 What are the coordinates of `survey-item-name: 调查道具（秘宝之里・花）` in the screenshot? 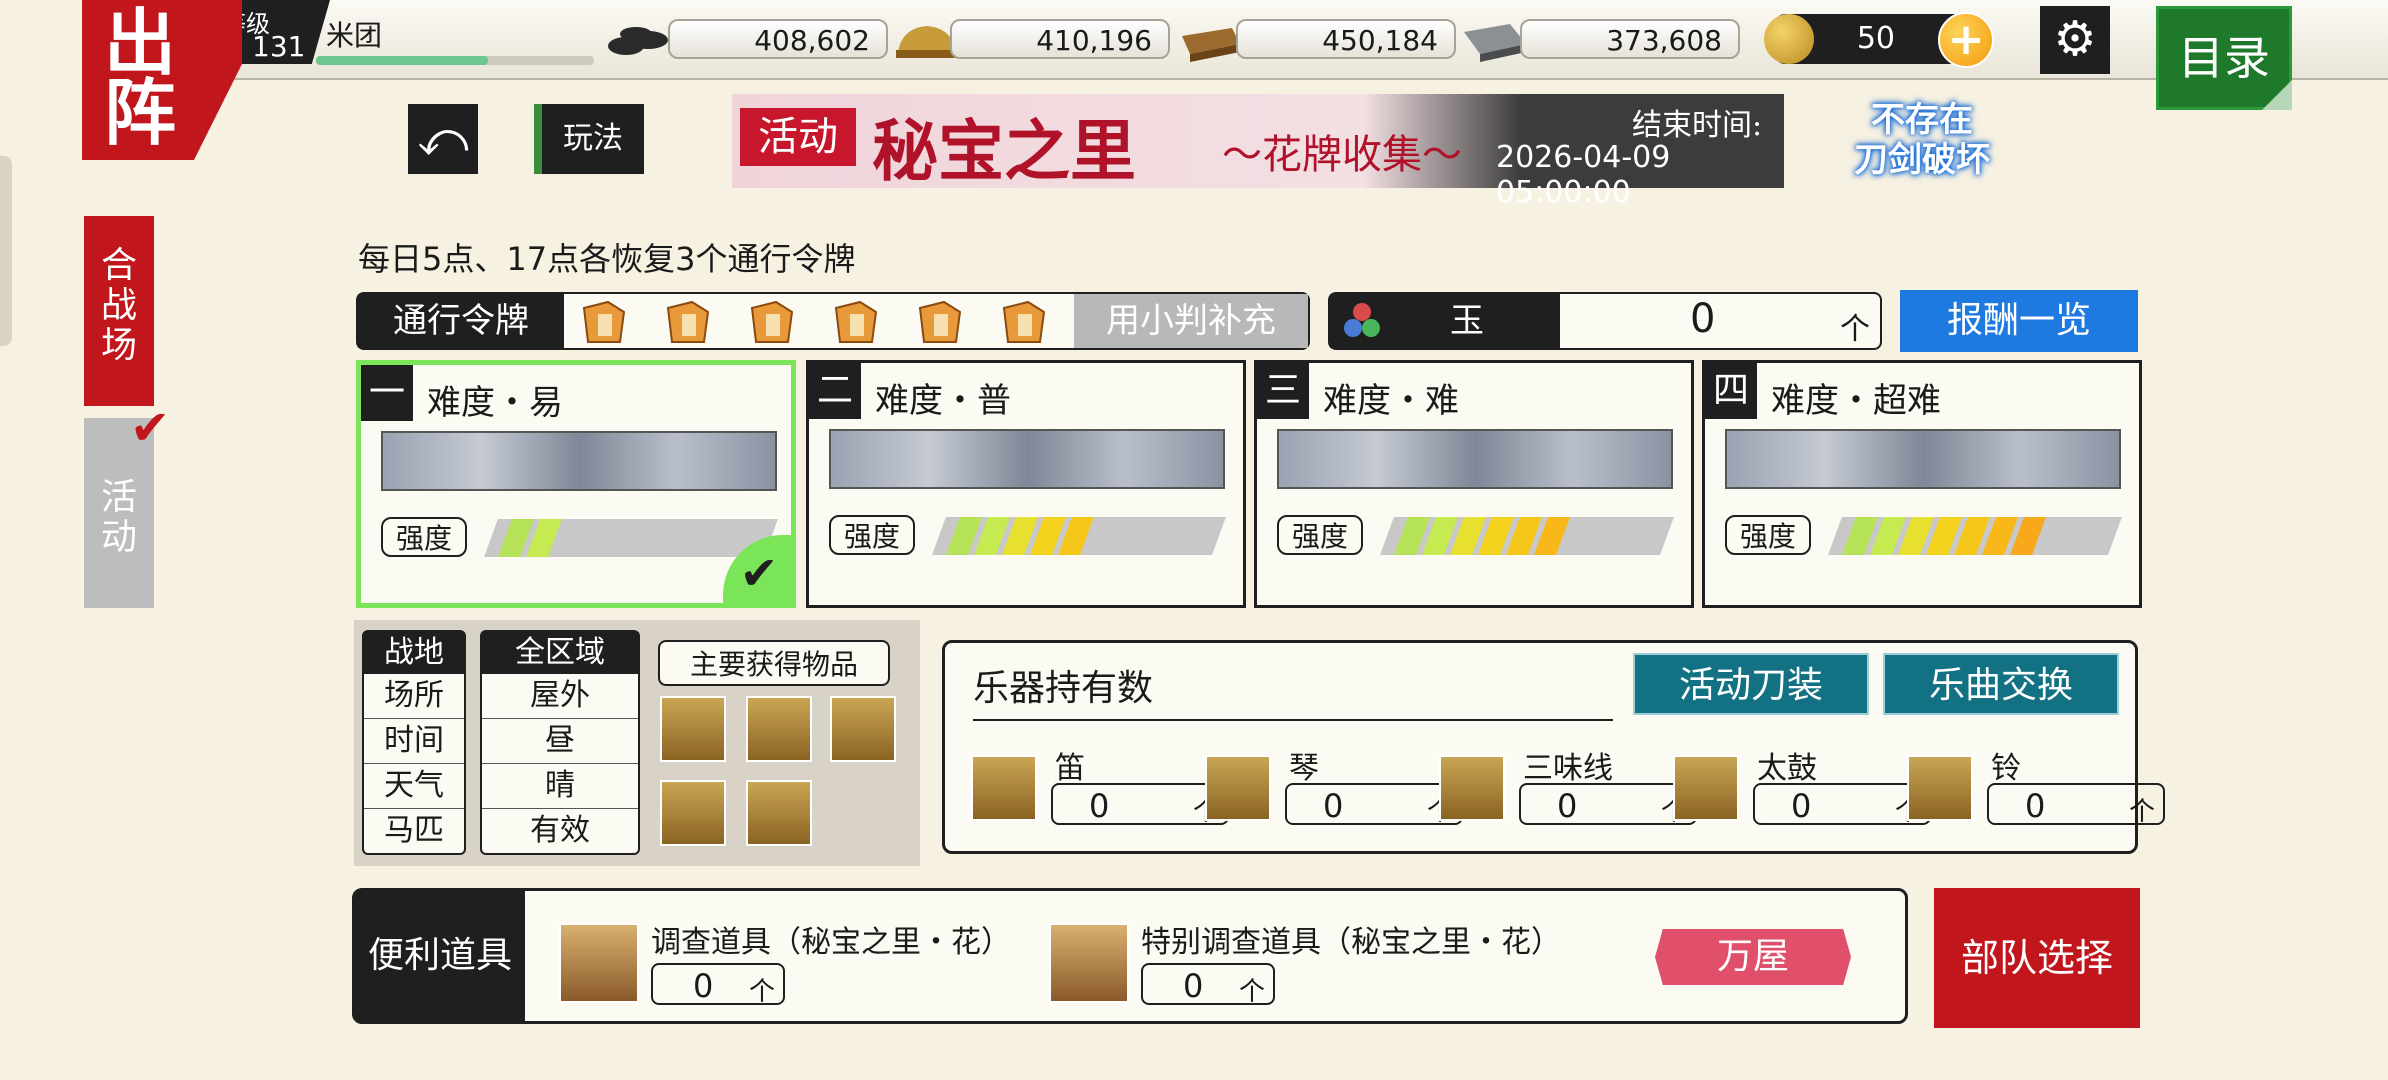 It's located at (831, 942).